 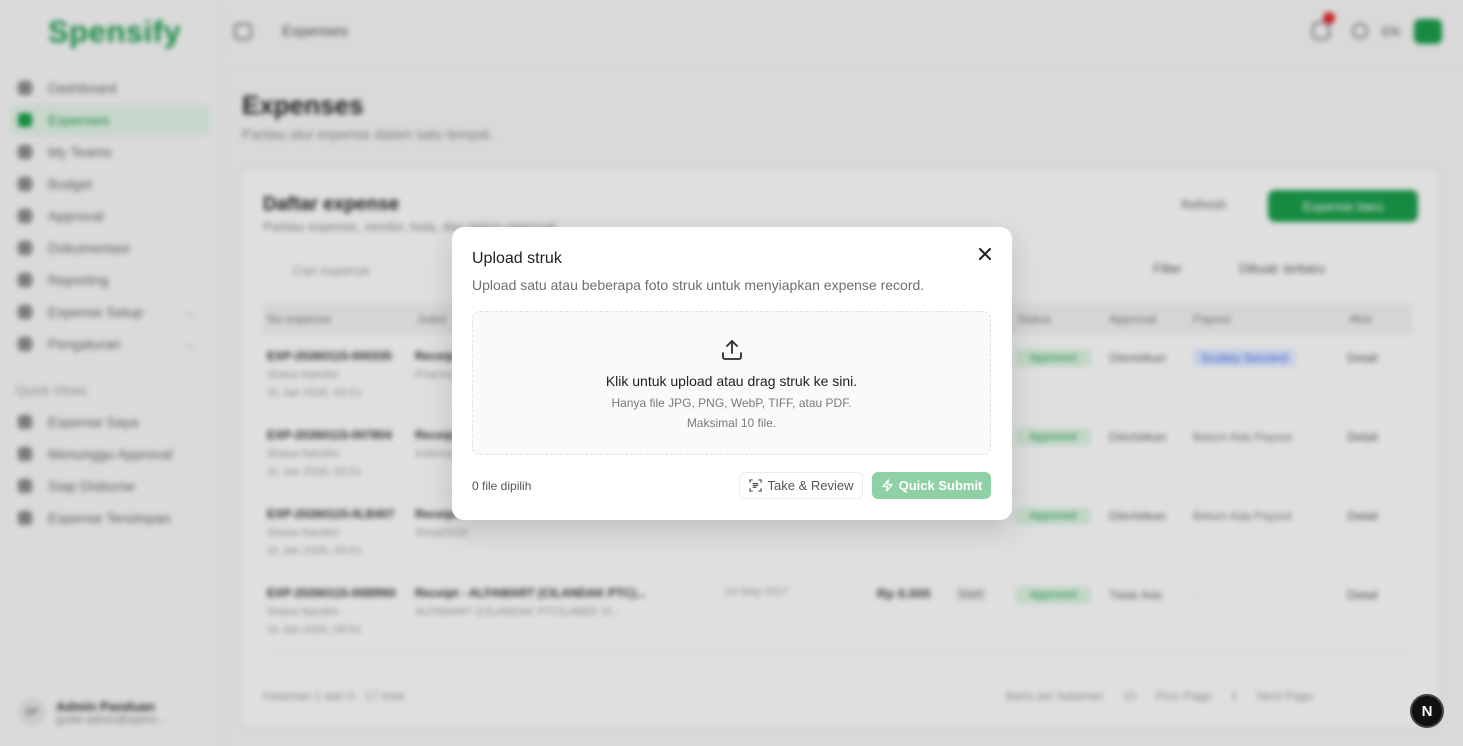 I want to click on dialog-title: Upload struk, so click(x=517, y=258).